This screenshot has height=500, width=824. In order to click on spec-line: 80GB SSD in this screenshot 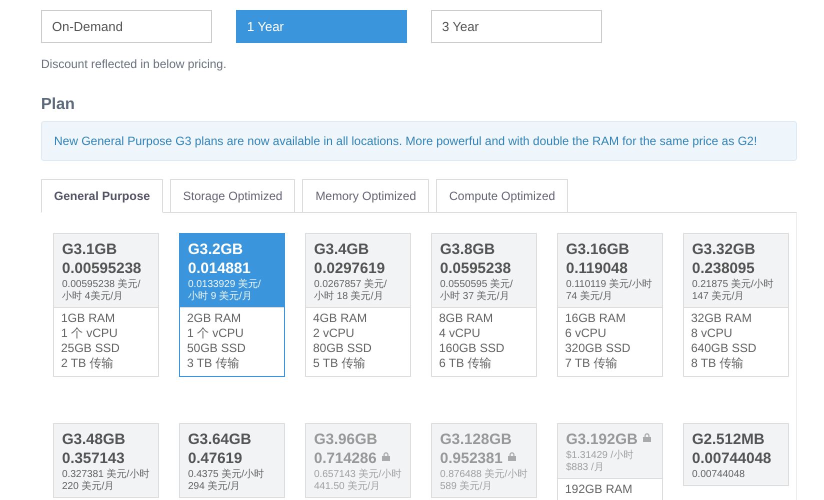, I will do `click(343, 348)`.